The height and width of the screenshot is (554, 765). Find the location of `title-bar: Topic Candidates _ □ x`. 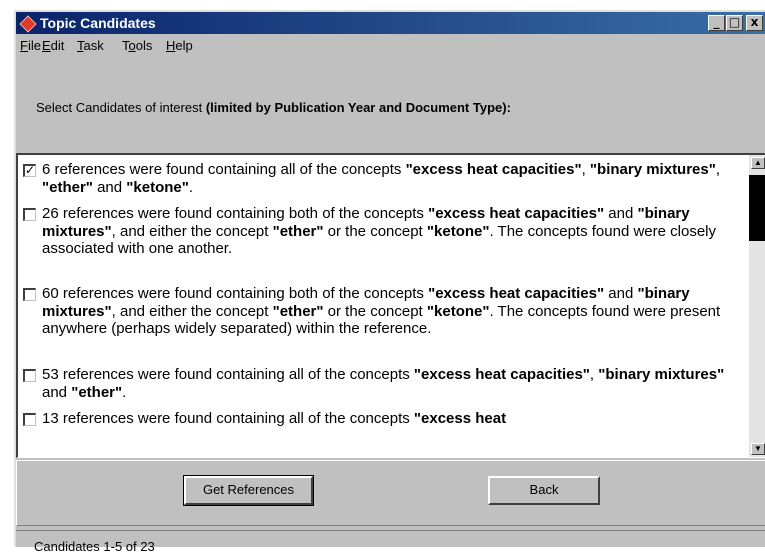

title-bar: Topic Candidates _ □ x is located at coordinates (390, 23).